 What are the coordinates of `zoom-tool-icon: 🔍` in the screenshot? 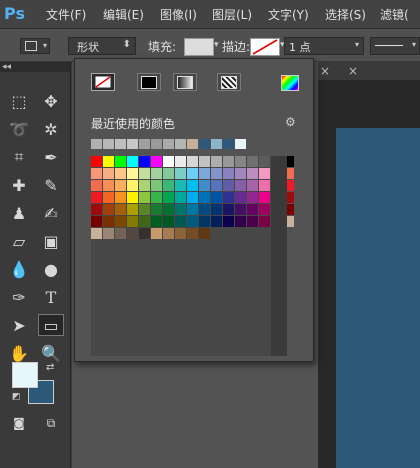 It's located at (51, 353).